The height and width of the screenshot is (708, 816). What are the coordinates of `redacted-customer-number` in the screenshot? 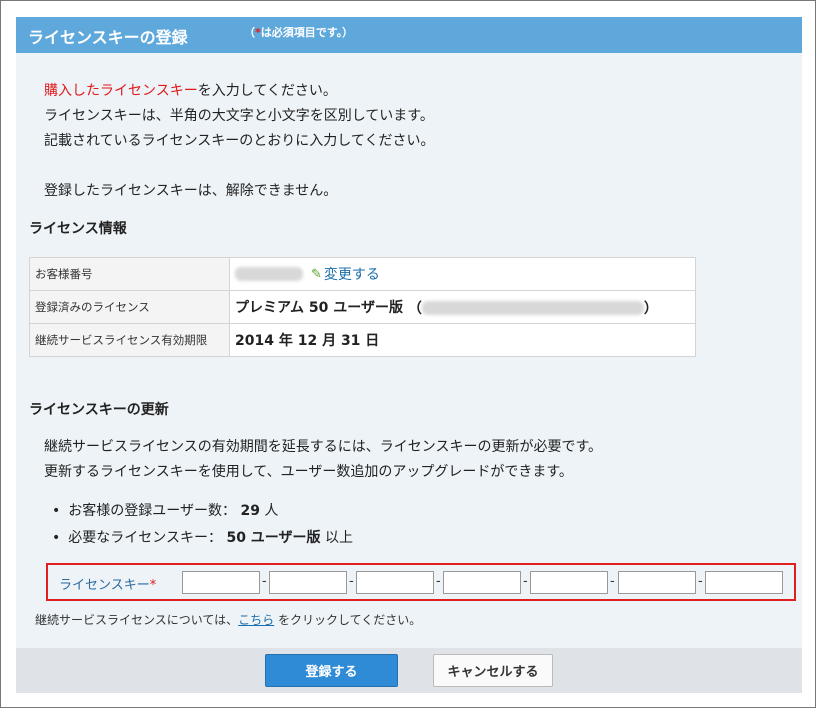 It's located at (269, 274).